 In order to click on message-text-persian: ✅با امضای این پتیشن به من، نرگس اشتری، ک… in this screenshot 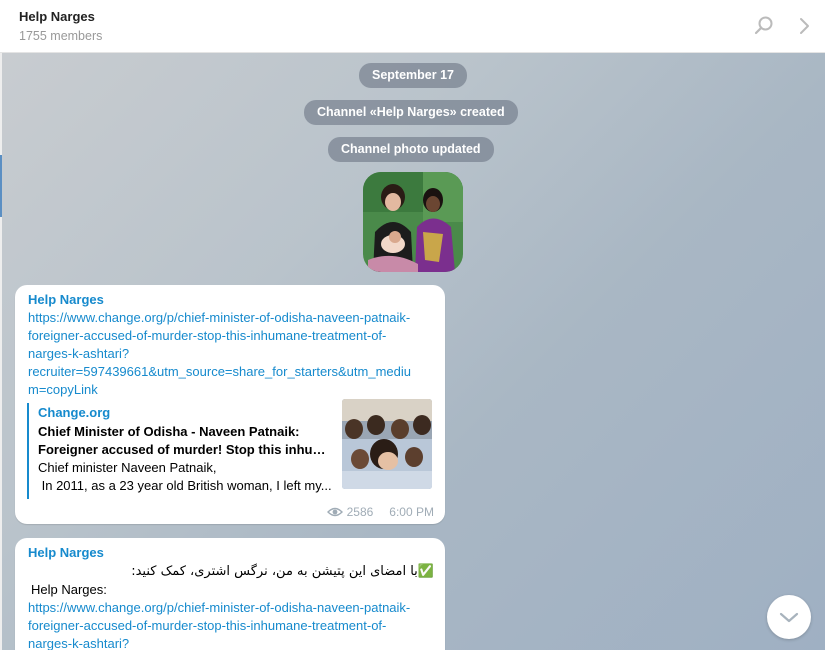, I will do `click(282, 571)`.